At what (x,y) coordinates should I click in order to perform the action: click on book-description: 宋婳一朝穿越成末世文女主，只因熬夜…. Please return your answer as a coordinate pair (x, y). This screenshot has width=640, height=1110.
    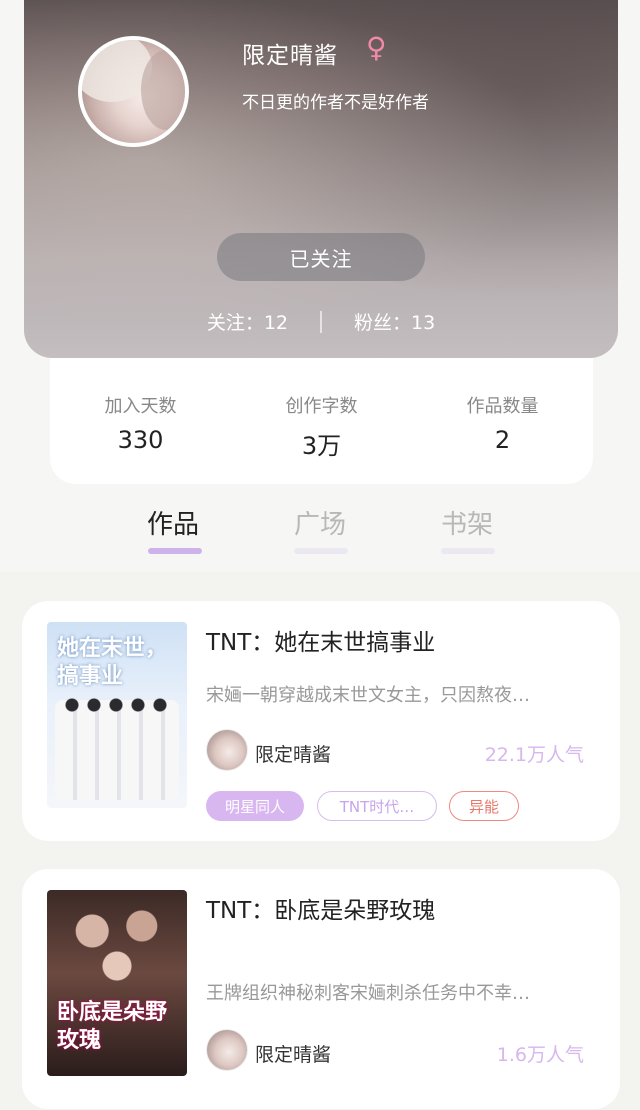
    Looking at the image, I should click on (368, 695).